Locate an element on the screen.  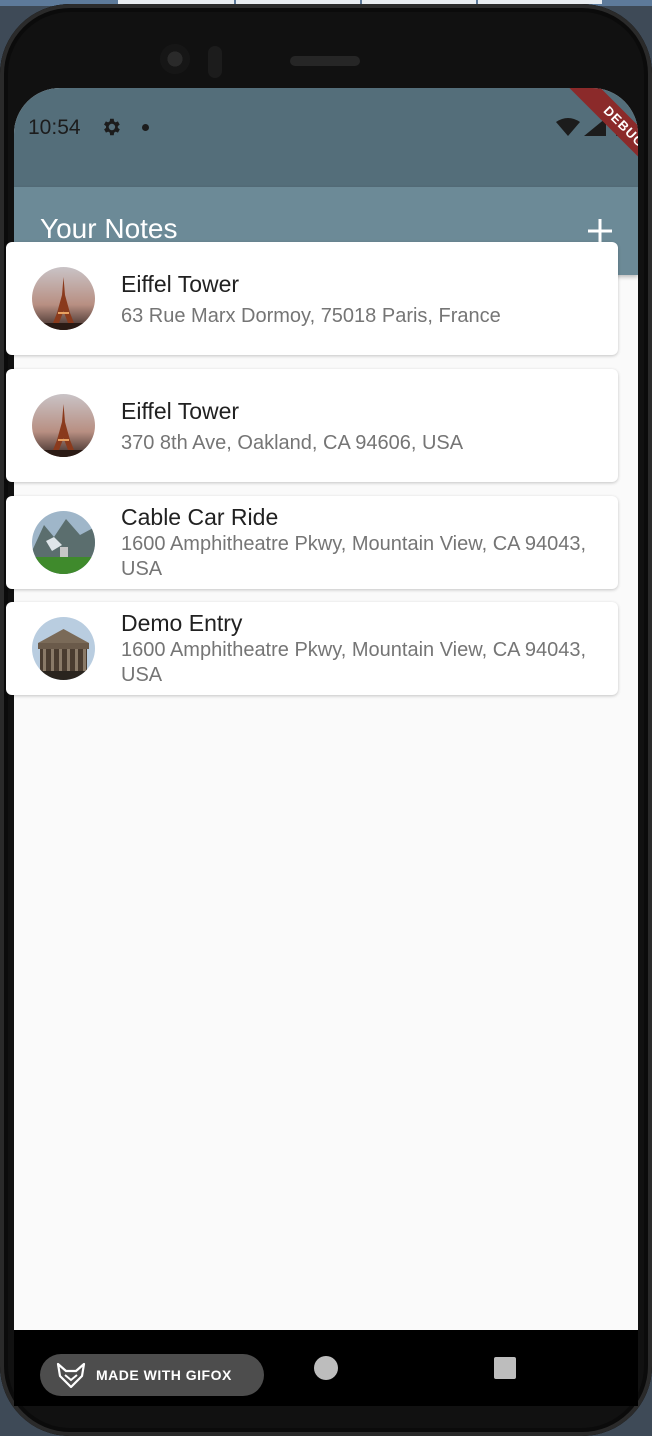
front-camera is located at coordinates (175, 59).